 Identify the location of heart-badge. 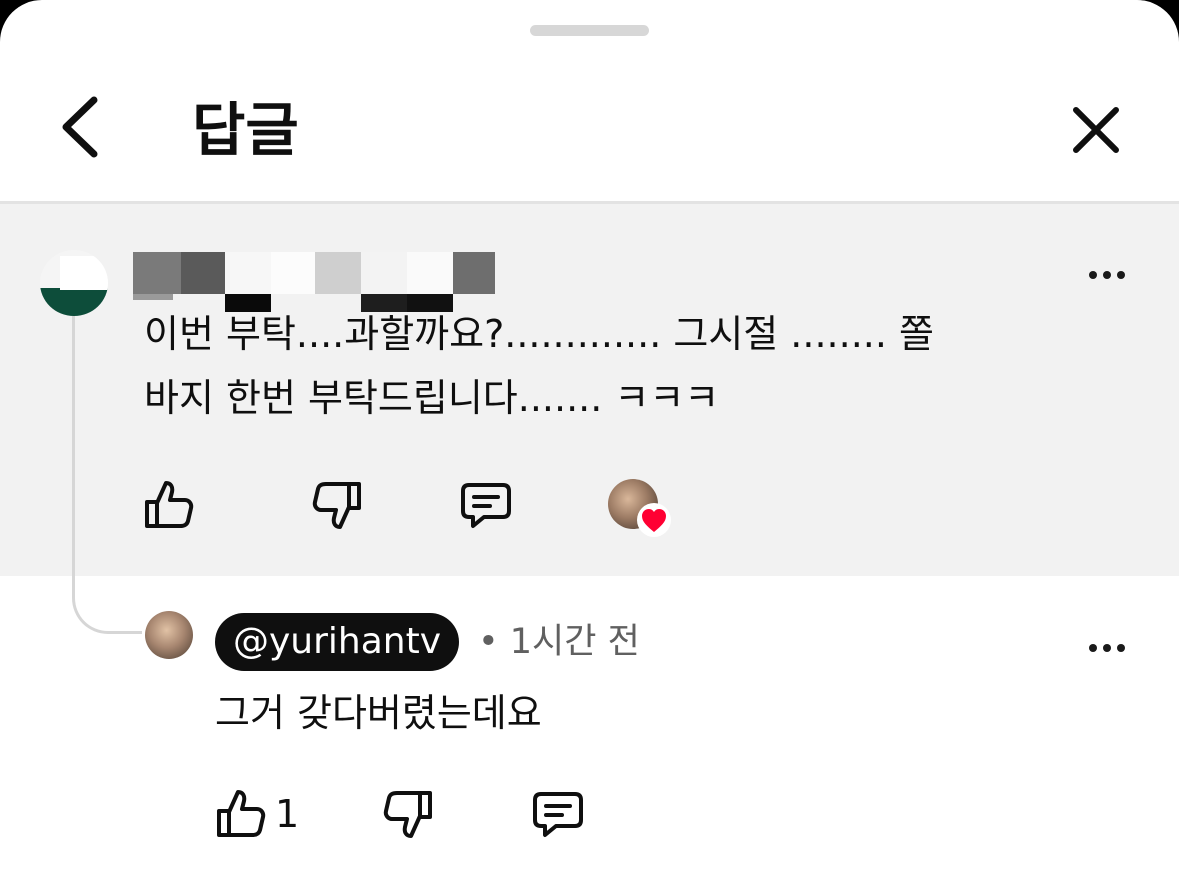
(654, 520).